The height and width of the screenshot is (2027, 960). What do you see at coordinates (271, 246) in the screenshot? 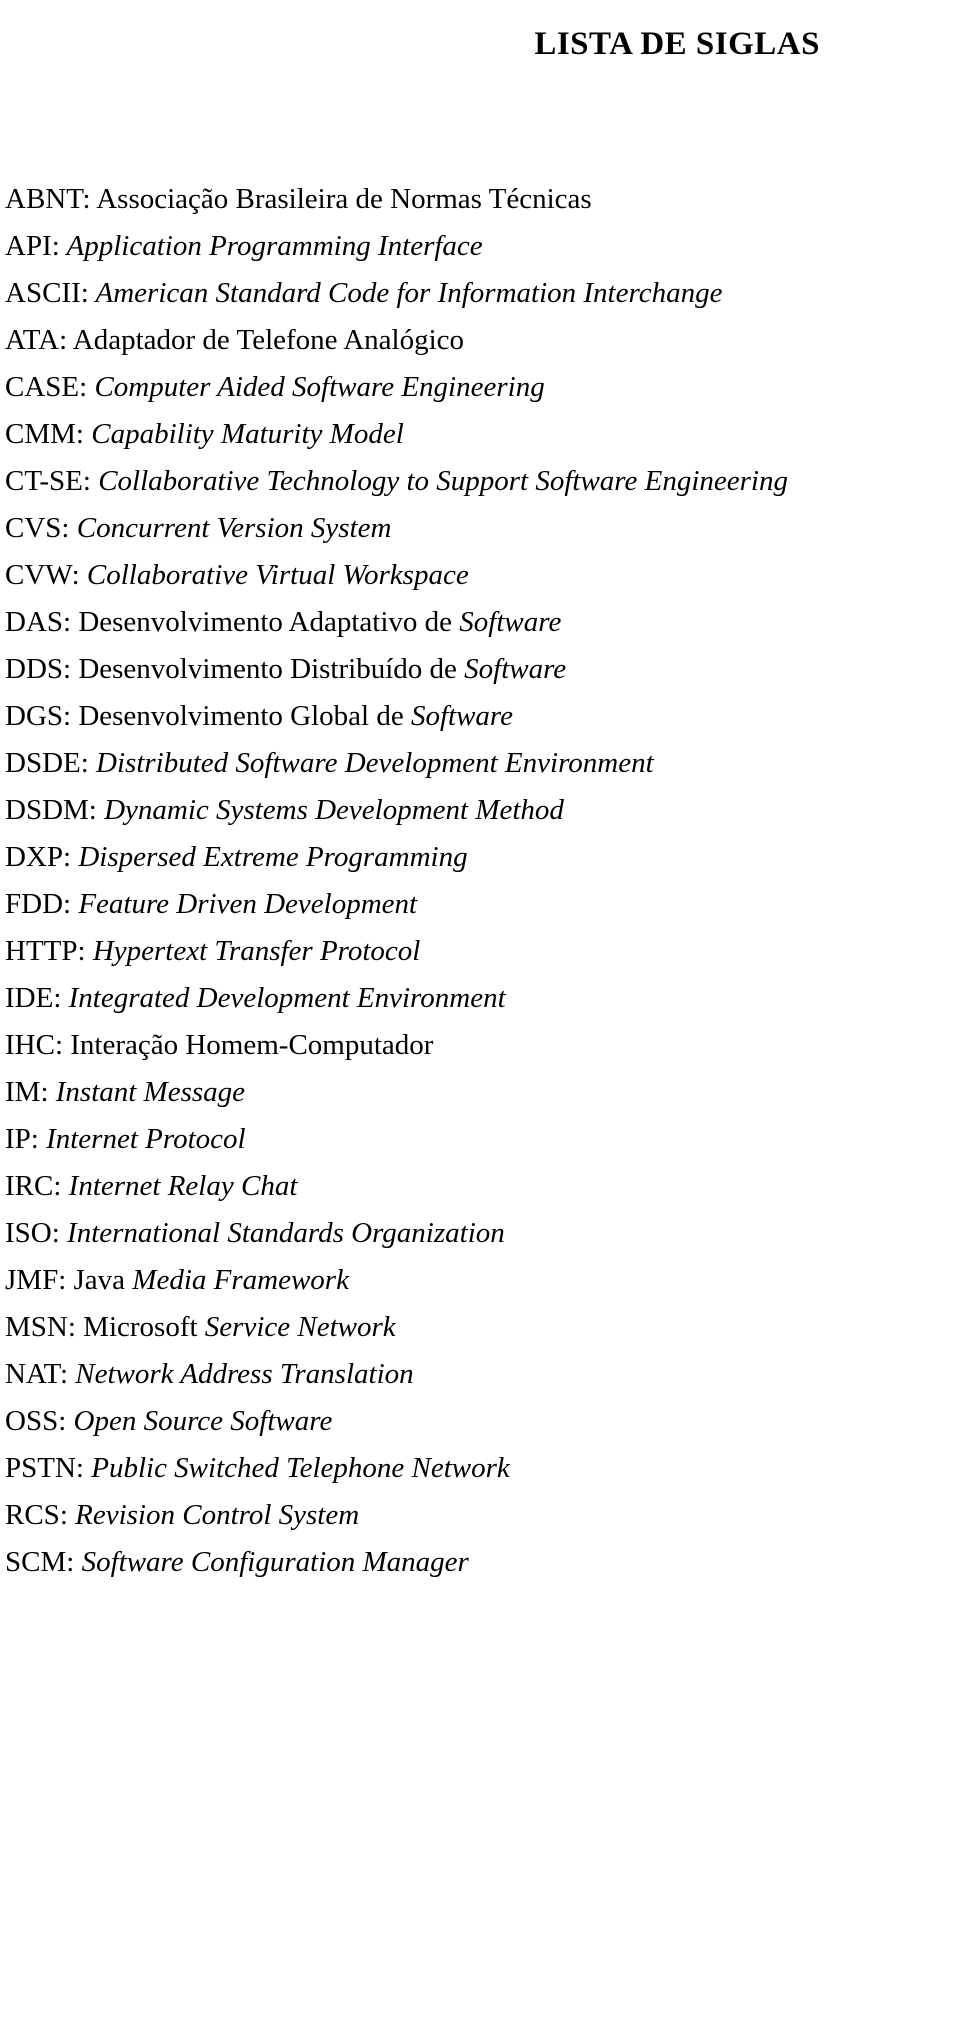
I see `abbreviation-definition-segment: Application Programming Interface` at bounding box center [271, 246].